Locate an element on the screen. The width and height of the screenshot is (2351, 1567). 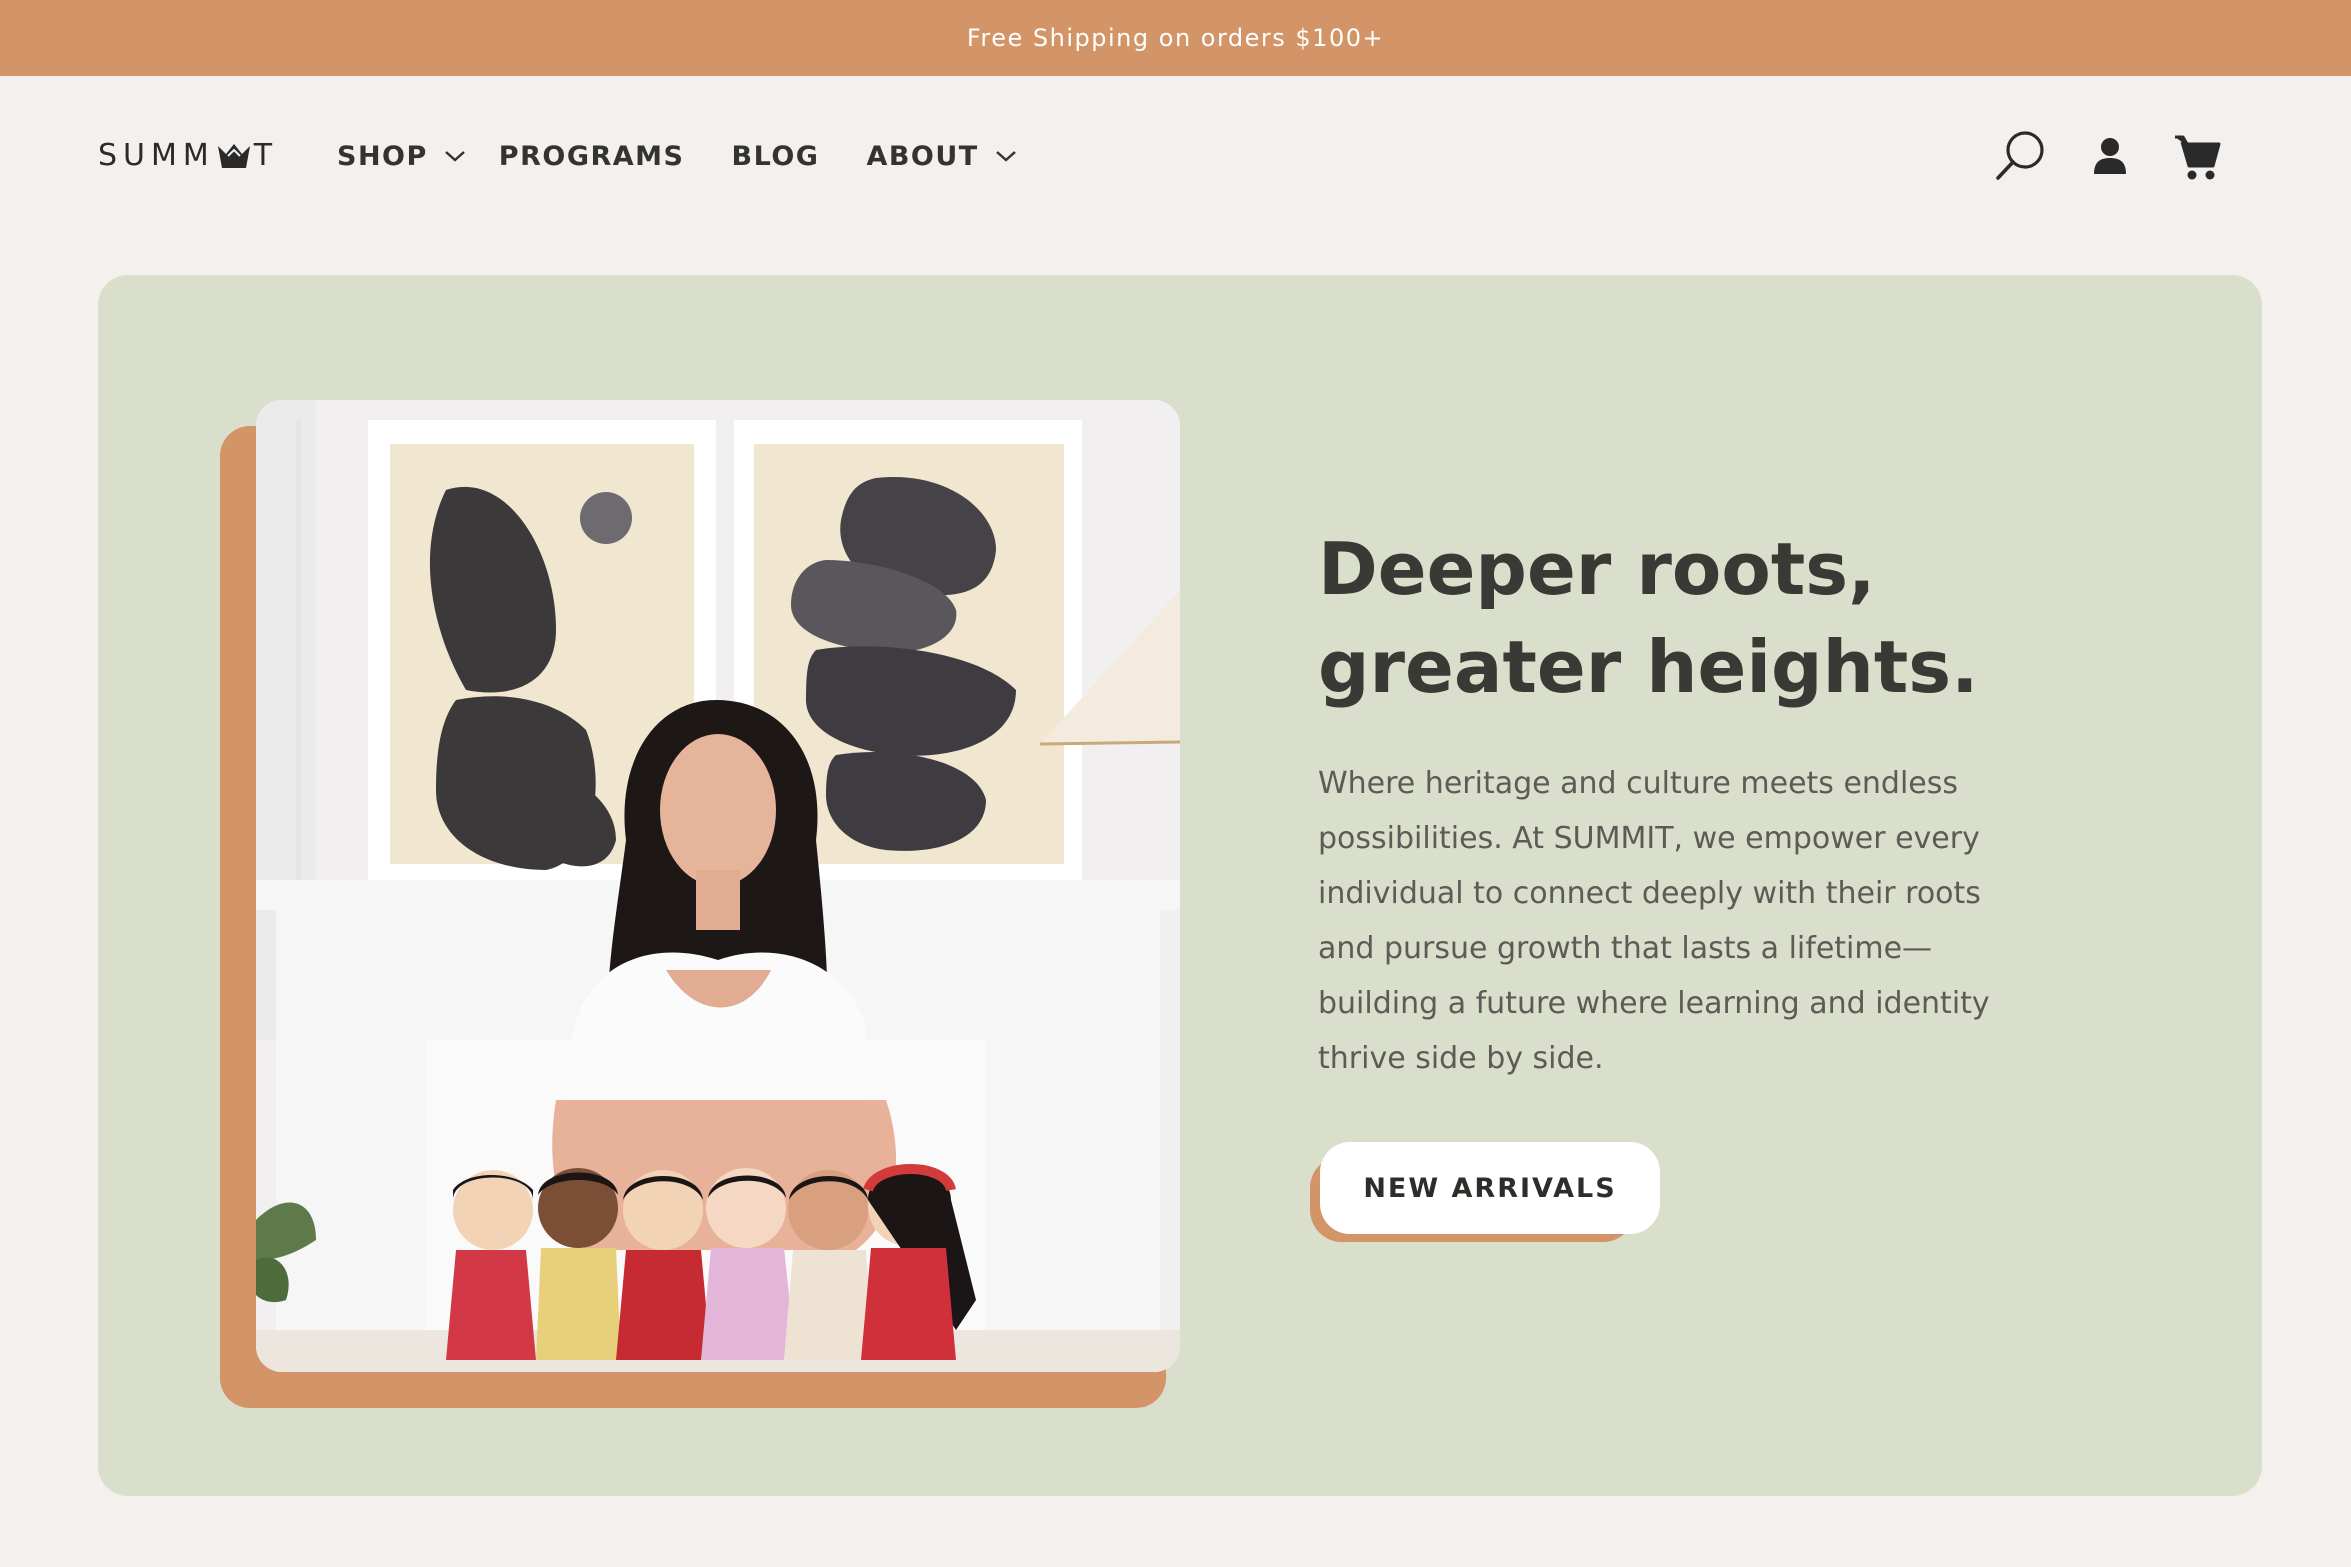
hero-headline-line-1: Deeper roots, is located at coordinates (1597, 569).